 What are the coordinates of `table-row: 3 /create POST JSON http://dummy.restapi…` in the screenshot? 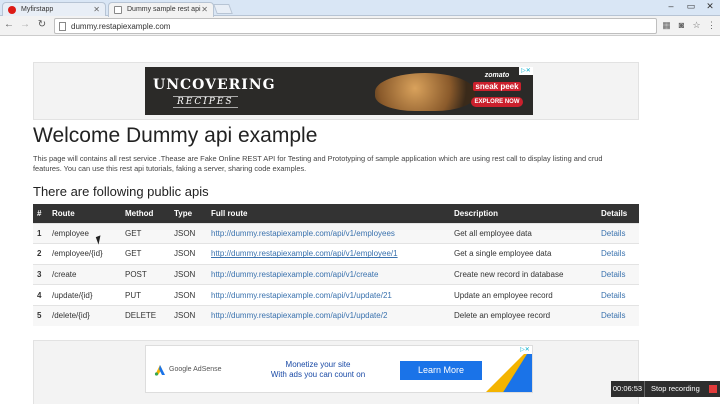 It's located at (336, 274).